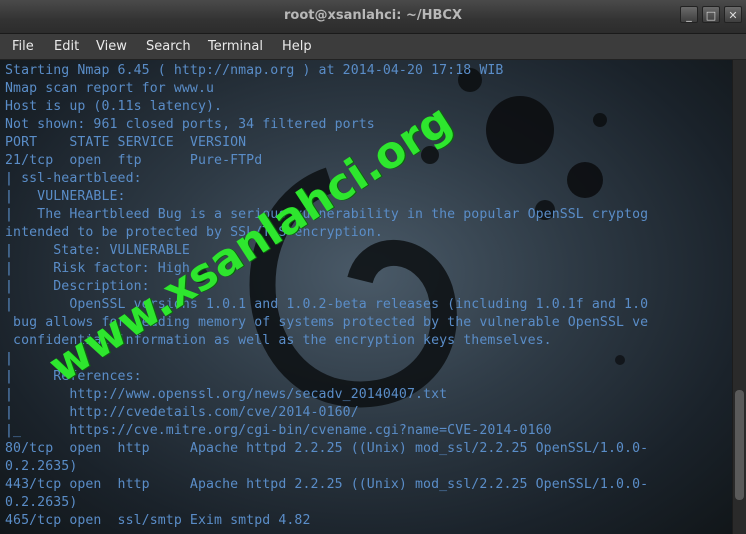 This screenshot has height=534, width=746. I want to click on scrollbar-thumb, so click(739, 445).